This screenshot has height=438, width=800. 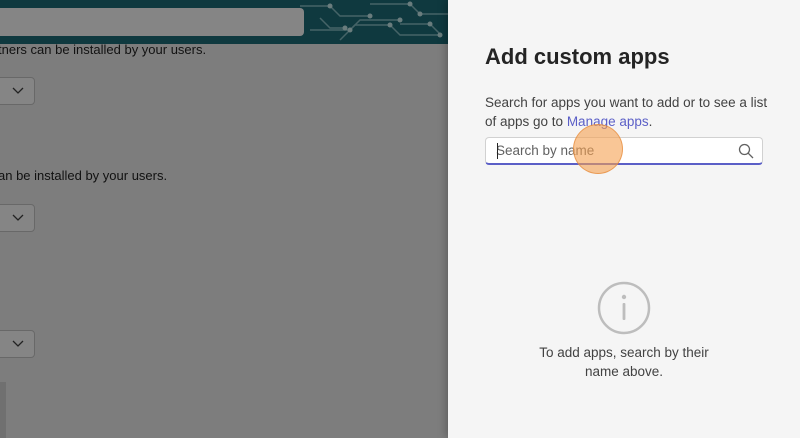 What do you see at coordinates (624, 362) in the screenshot?
I see `empty-state-message: To add apps, search by their name above.` at bounding box center [624, 362].